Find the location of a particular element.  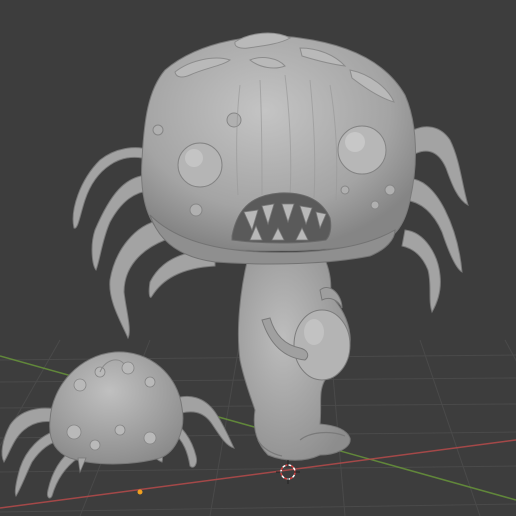

small-spider-creature is located at coordinates (118, 425).